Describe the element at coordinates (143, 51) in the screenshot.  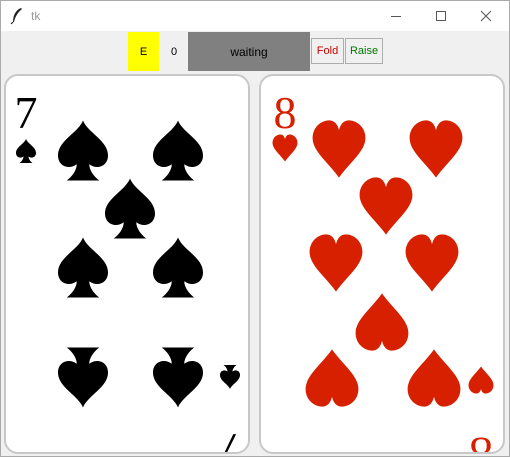
I see `player-indicator: E` at that location.